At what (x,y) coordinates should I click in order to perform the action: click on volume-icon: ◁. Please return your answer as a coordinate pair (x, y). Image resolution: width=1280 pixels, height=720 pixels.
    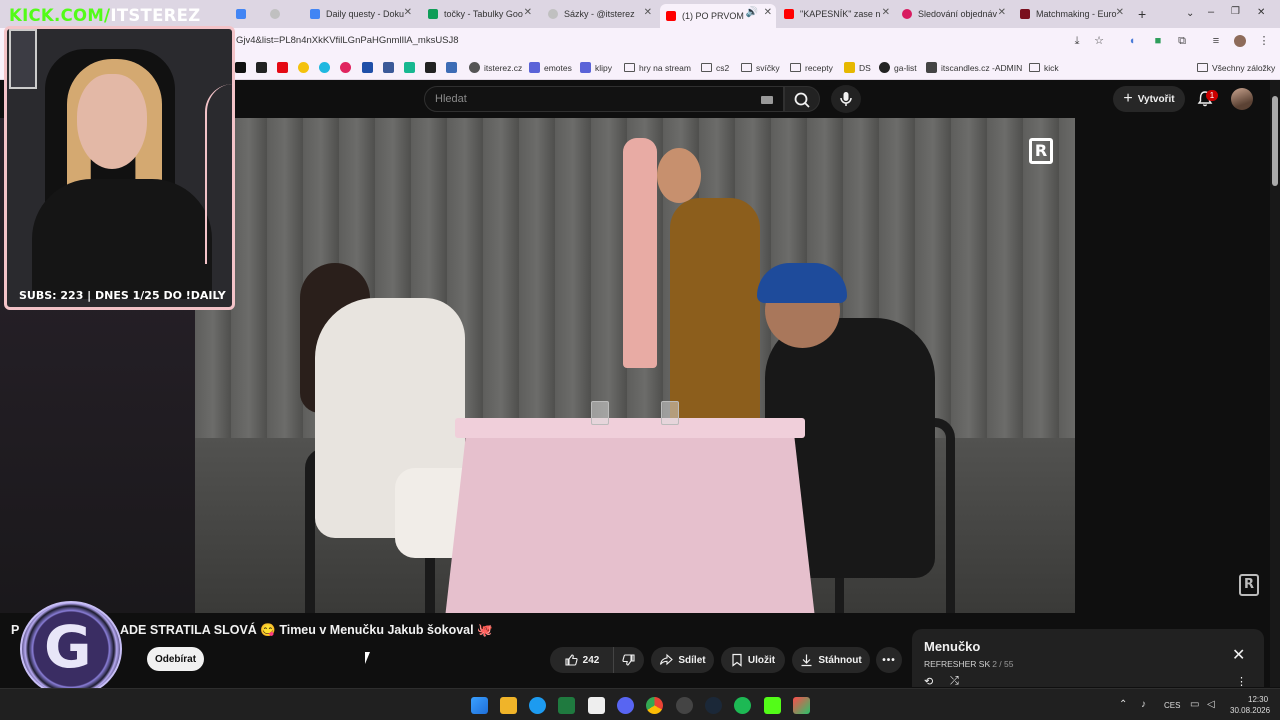
    Looking at the image, I should click on (1211, 704).